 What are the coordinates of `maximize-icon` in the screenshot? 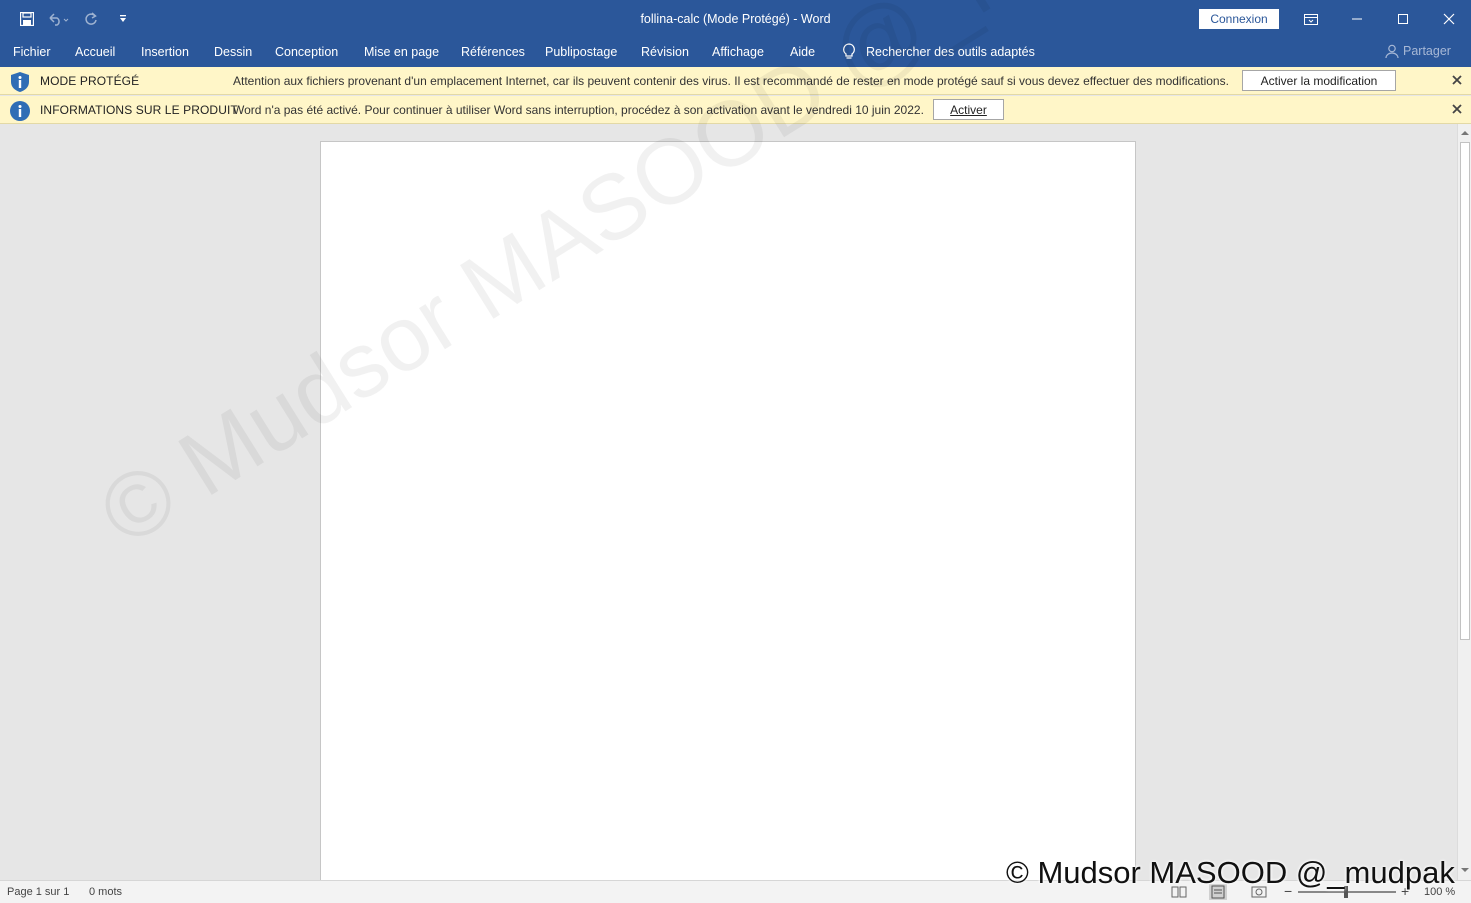 It's located at (1403, 19).